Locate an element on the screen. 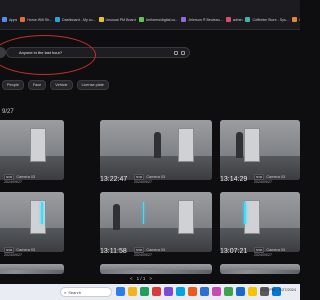 The image size is (320, 300). attachment-icon is located at coordinates (176, 52).